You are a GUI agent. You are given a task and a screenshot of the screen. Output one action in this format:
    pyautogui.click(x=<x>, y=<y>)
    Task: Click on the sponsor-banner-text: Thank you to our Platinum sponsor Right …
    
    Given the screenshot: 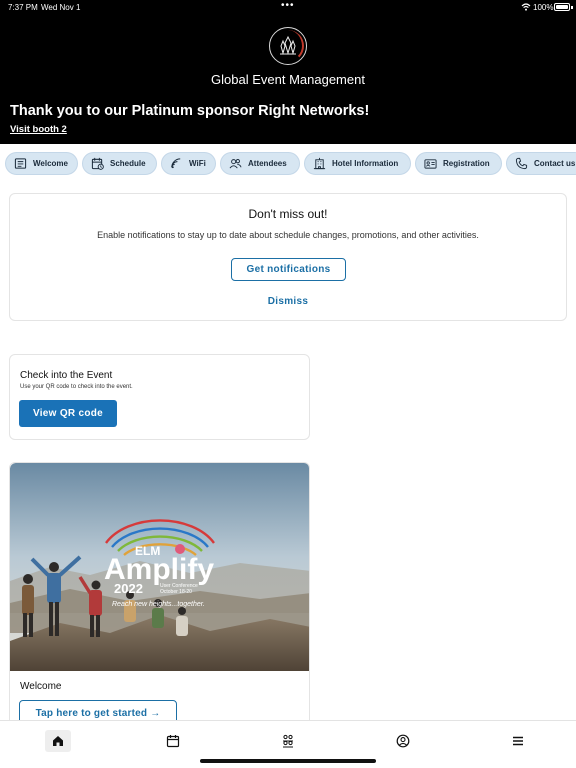 What is the action you would take?
    pyautogui.click(x=190, y=111)
    